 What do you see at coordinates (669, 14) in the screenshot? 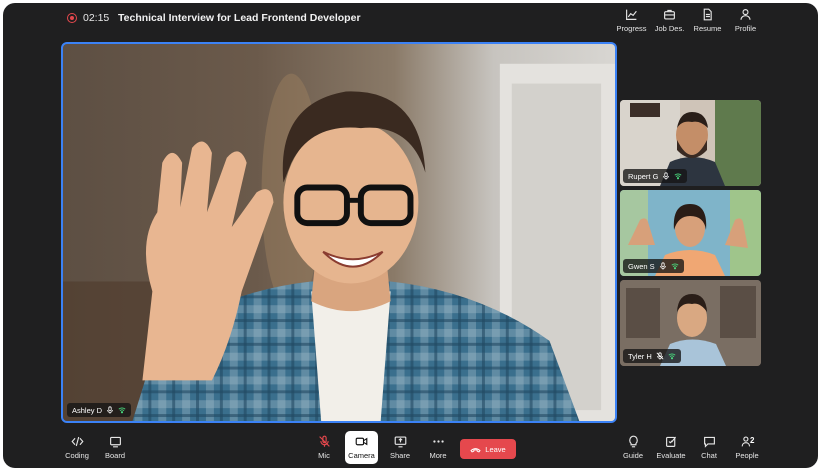
I see `briefcase-icon` at bounding box center [669, 14].